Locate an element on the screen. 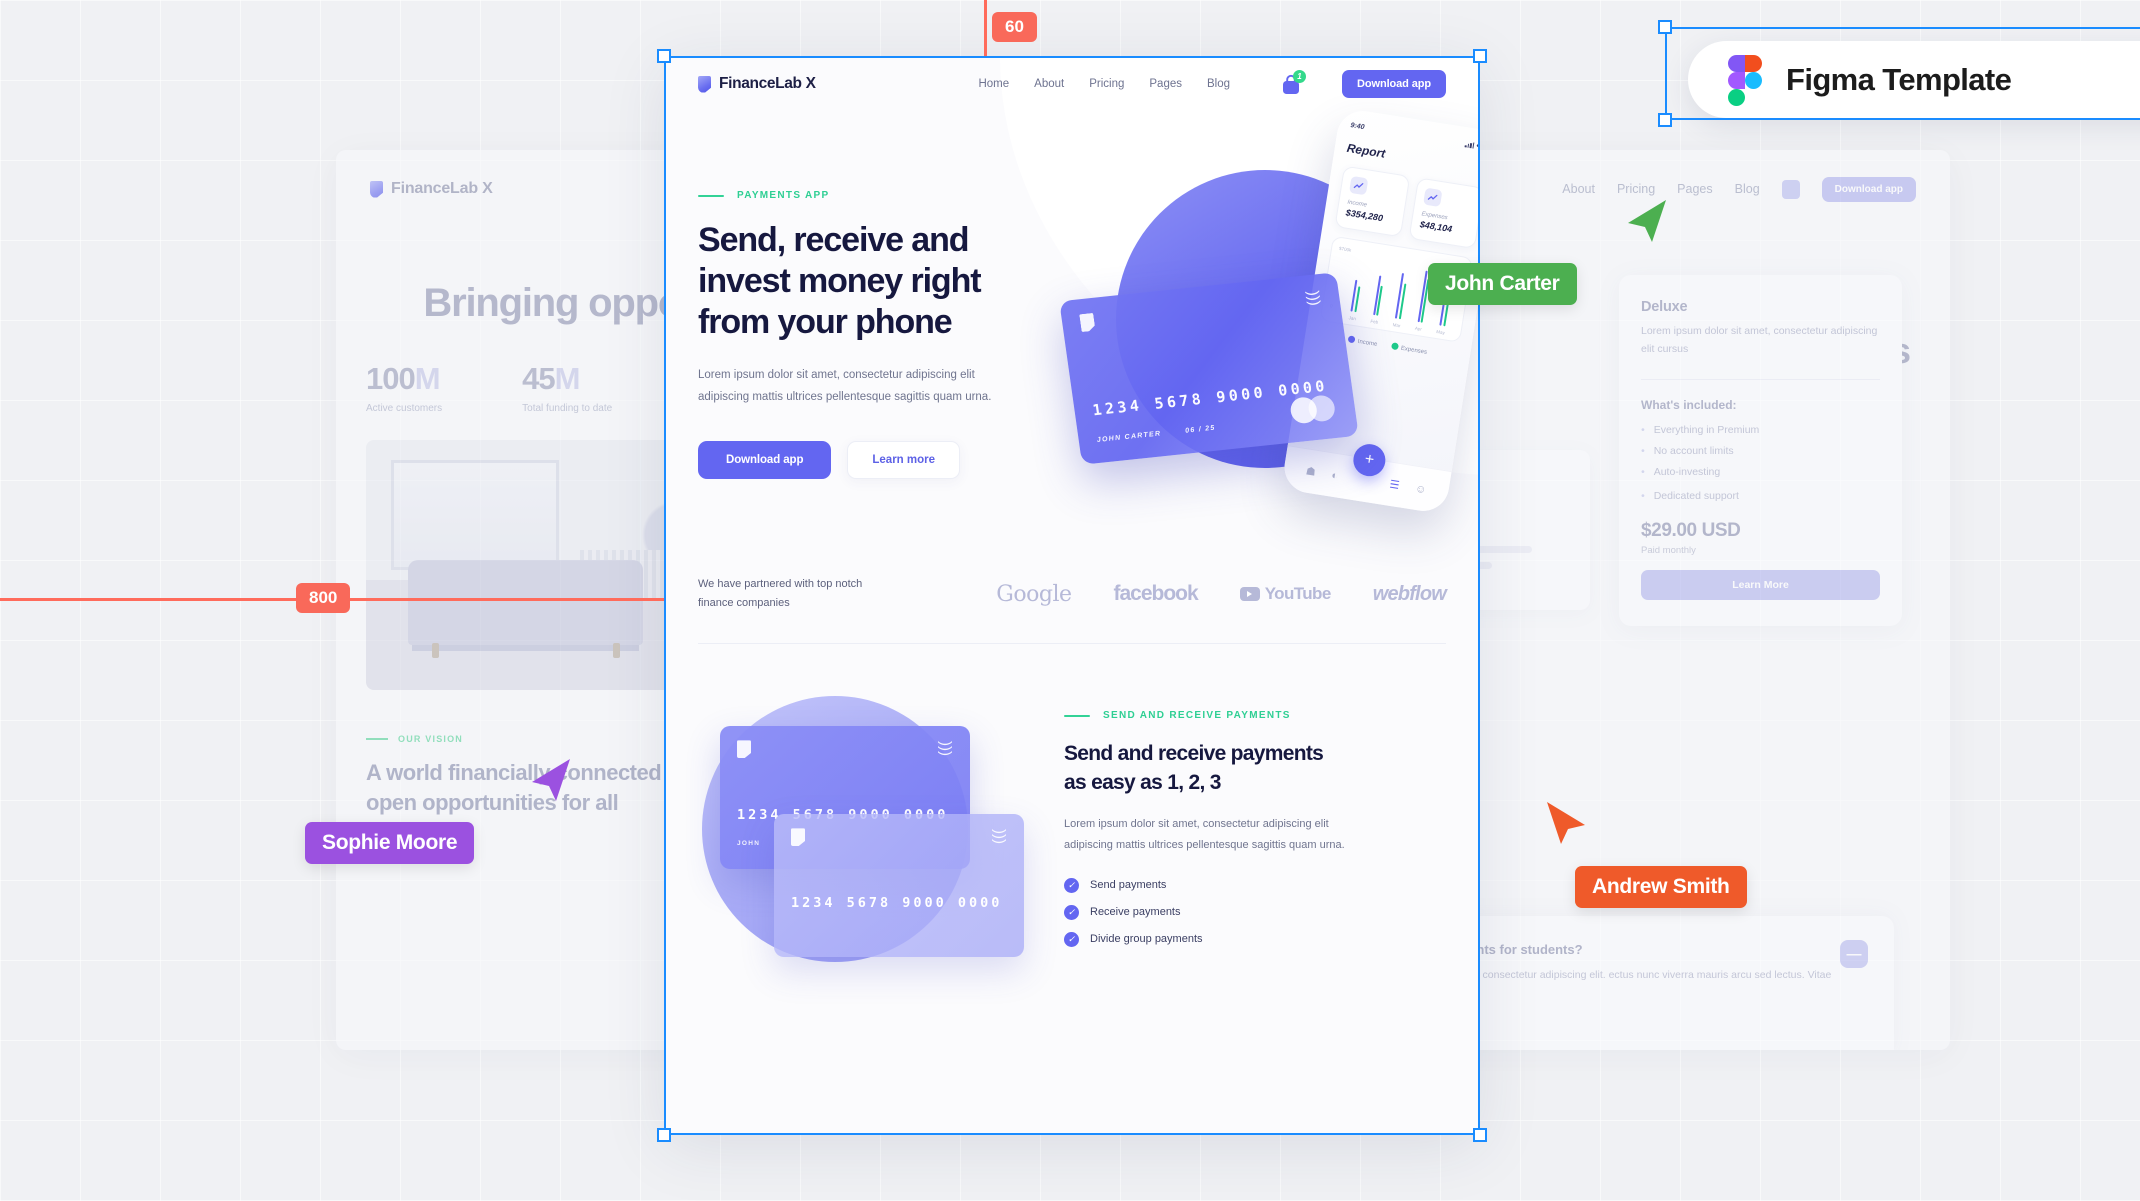  brand-label: FinanceLab X is located at coordinates (767, 83).